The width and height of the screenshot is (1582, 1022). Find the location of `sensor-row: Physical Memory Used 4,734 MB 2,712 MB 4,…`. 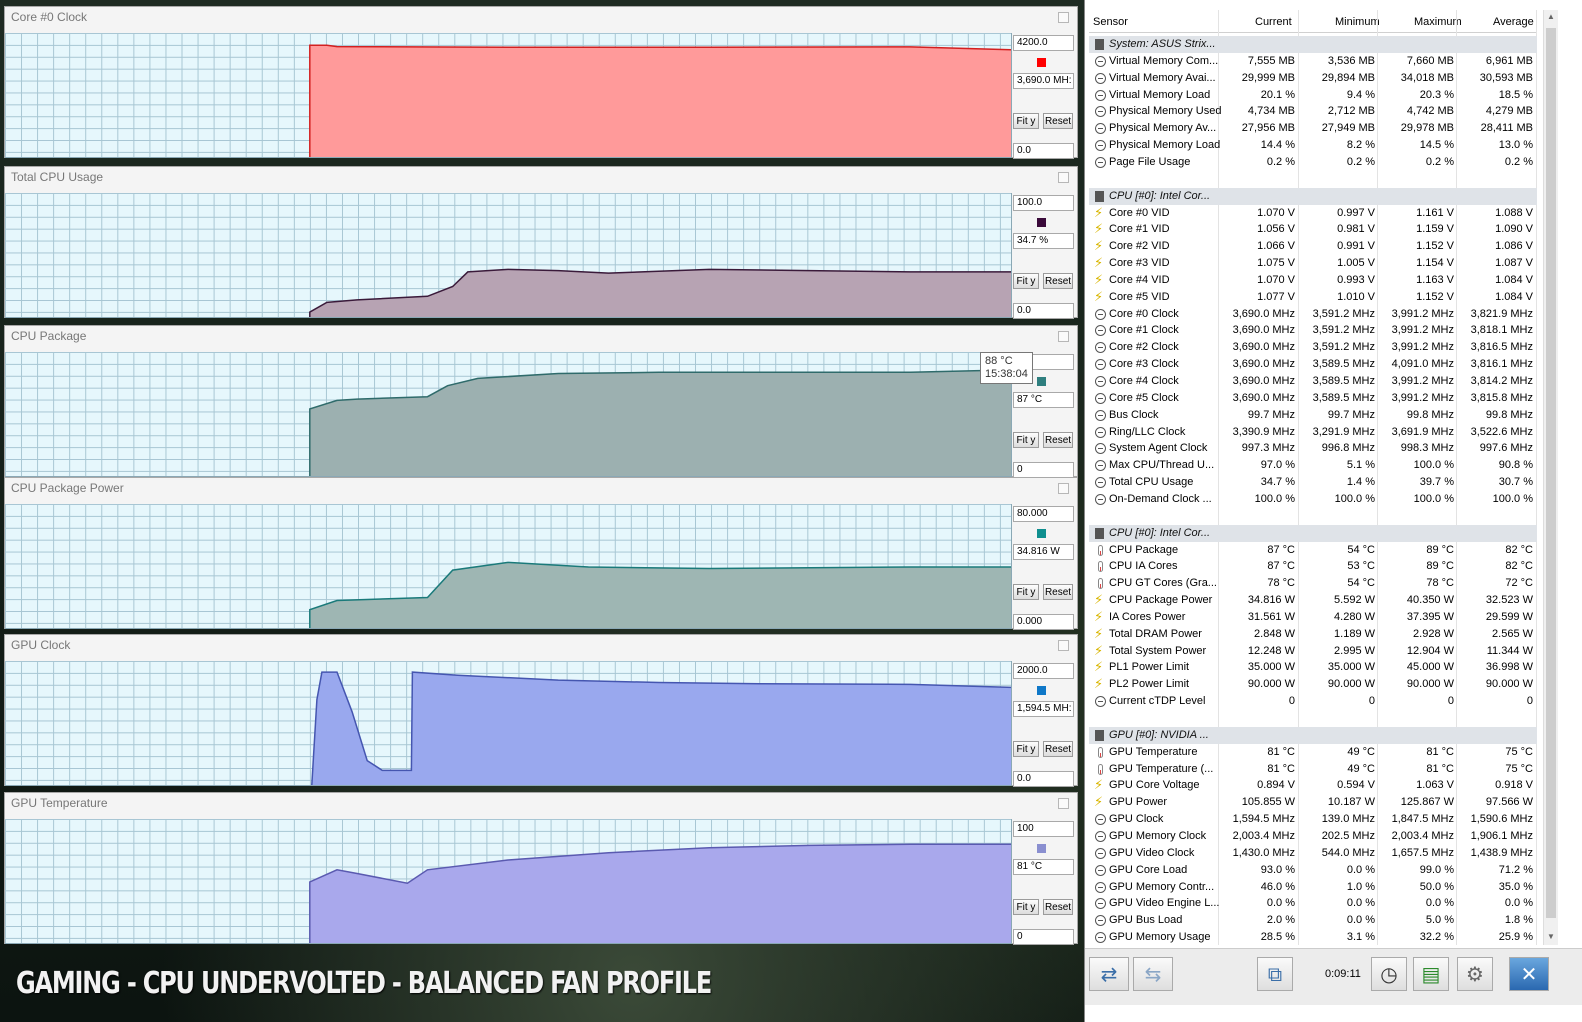

sensor-row: Physical Memory Used 4,734 MB 2,712 MB 4,… is located at coordinates (1313, 111).